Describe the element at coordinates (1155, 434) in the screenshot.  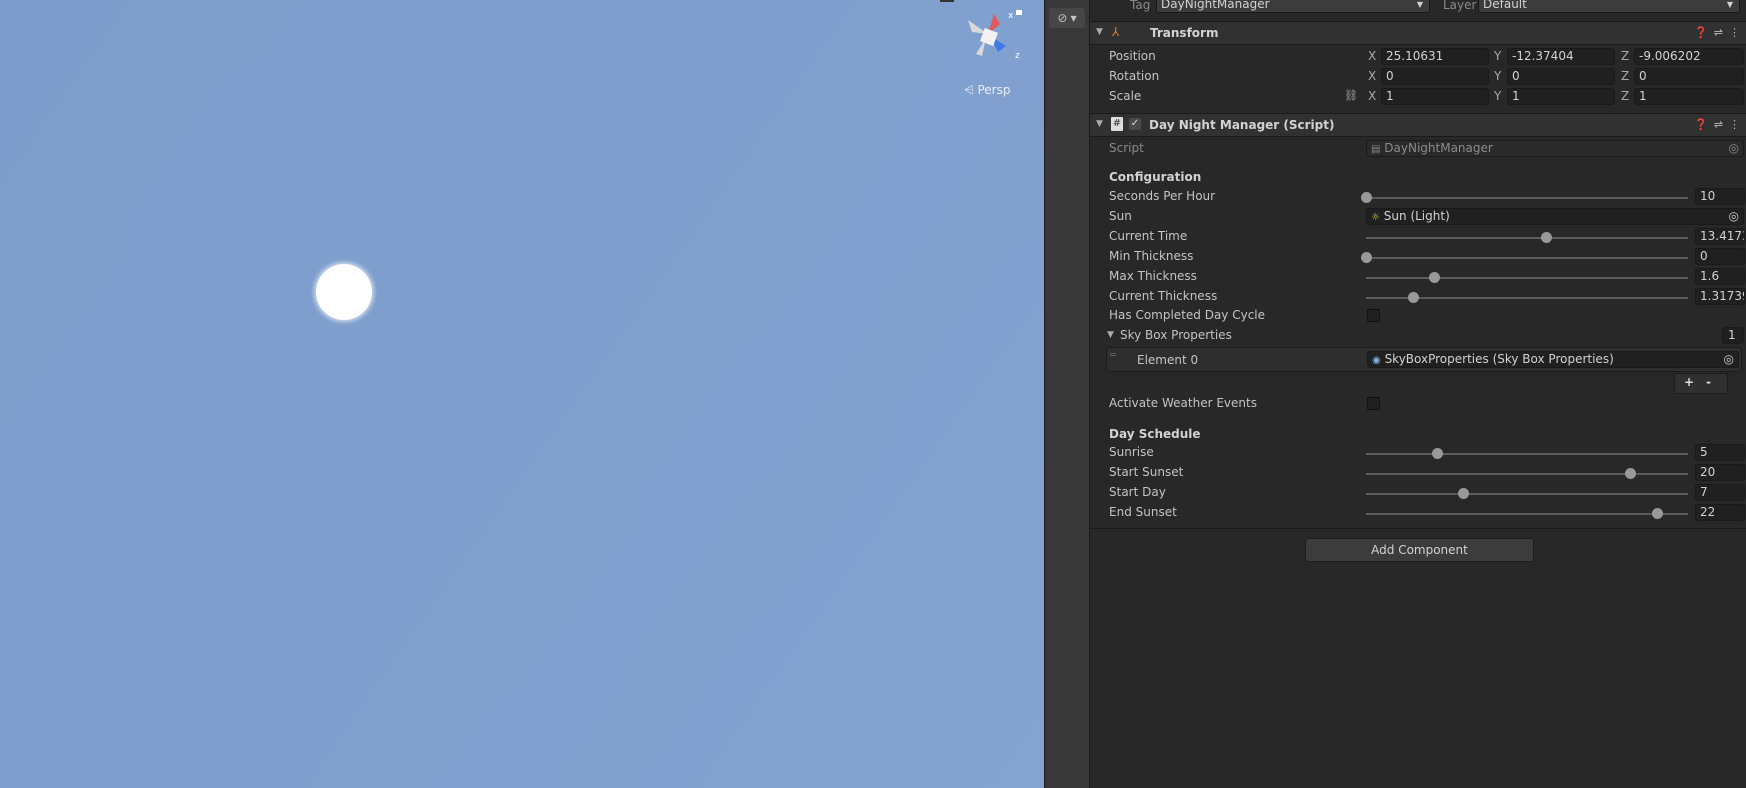
I see `day-schedule-heading: Day Schedule` at that location.